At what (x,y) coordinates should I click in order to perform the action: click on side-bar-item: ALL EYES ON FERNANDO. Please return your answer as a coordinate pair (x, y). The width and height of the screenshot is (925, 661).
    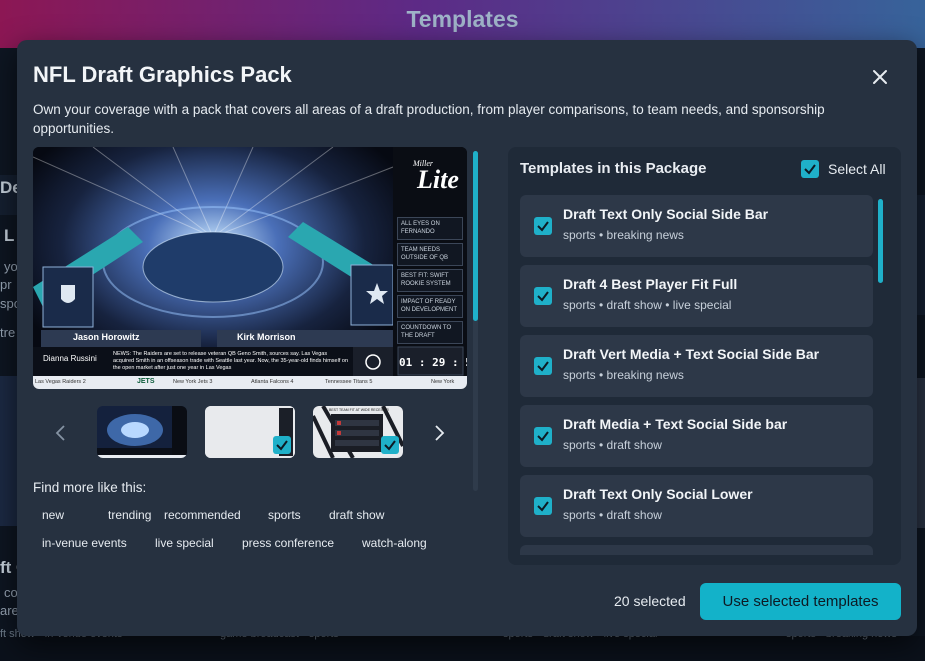
    Looking at the image, I should click on (430, 228).